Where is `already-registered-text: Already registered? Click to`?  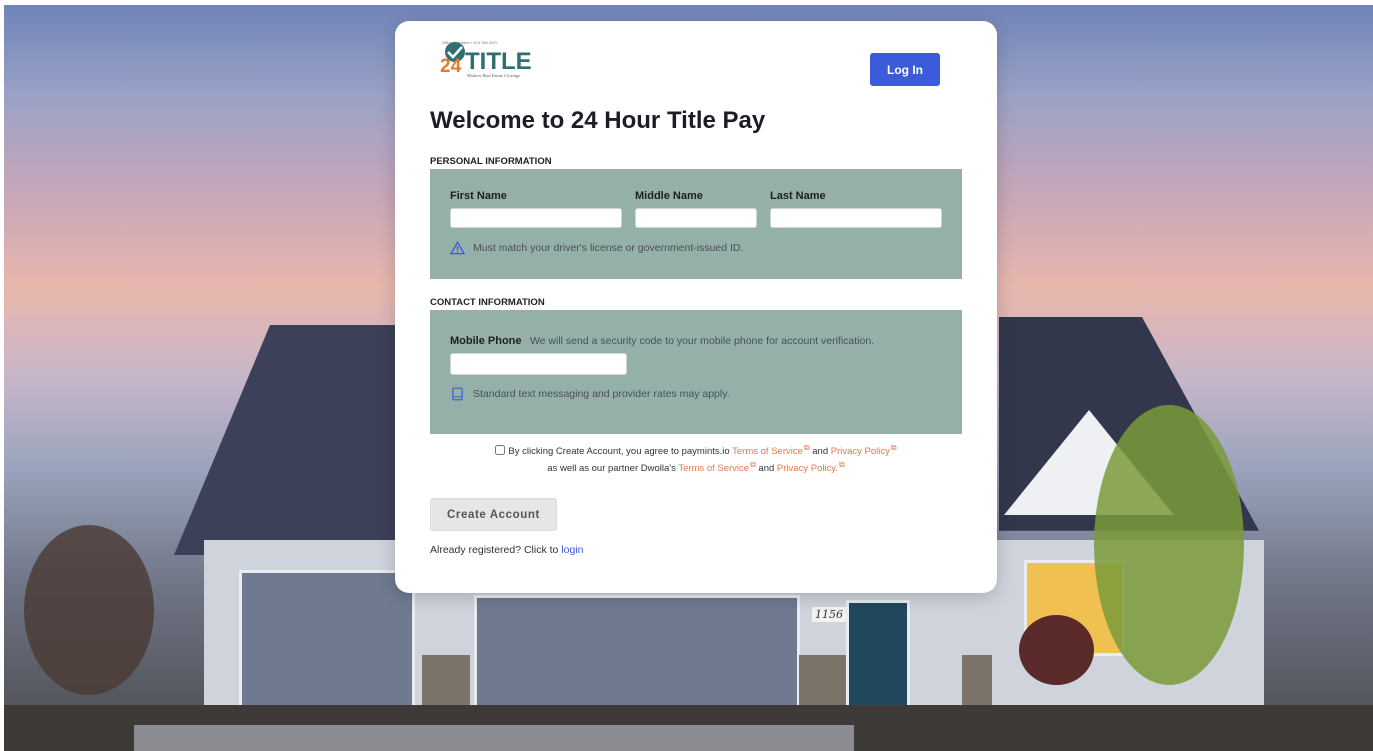 already-registered-text: Already registered? Click to is located at coordinates (494, 550).